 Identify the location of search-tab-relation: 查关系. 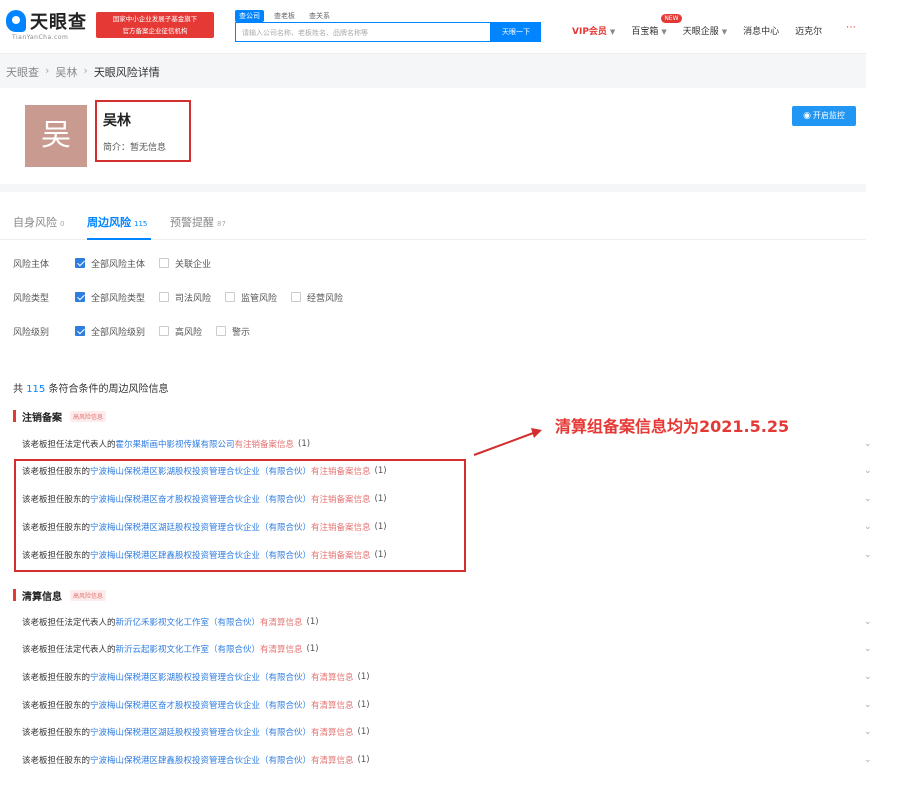
(319, 16).